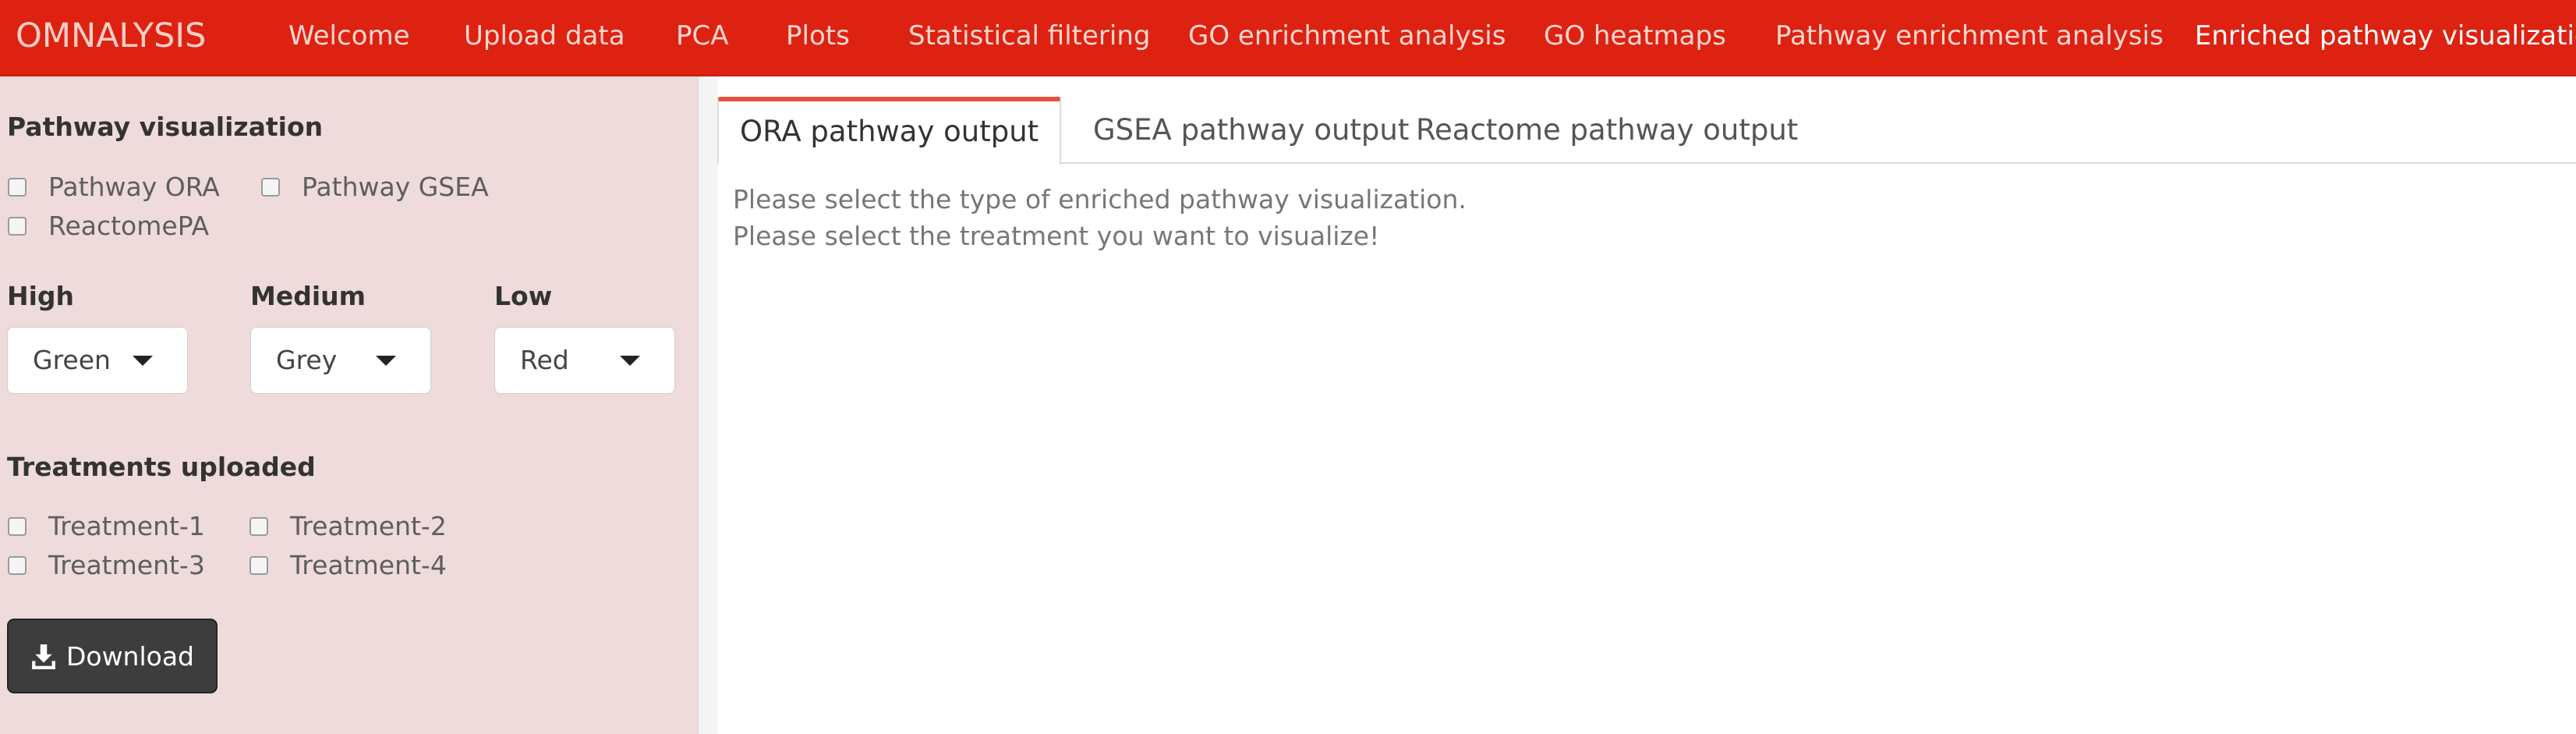  What do you see at coordinates (130, 656) in the screenshot?
I see `download-label: Download` at bounding box center [130, 656].